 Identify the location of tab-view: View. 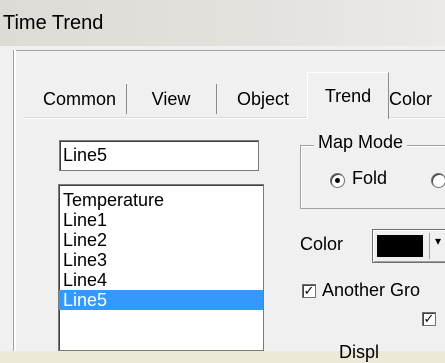
(171, 99).